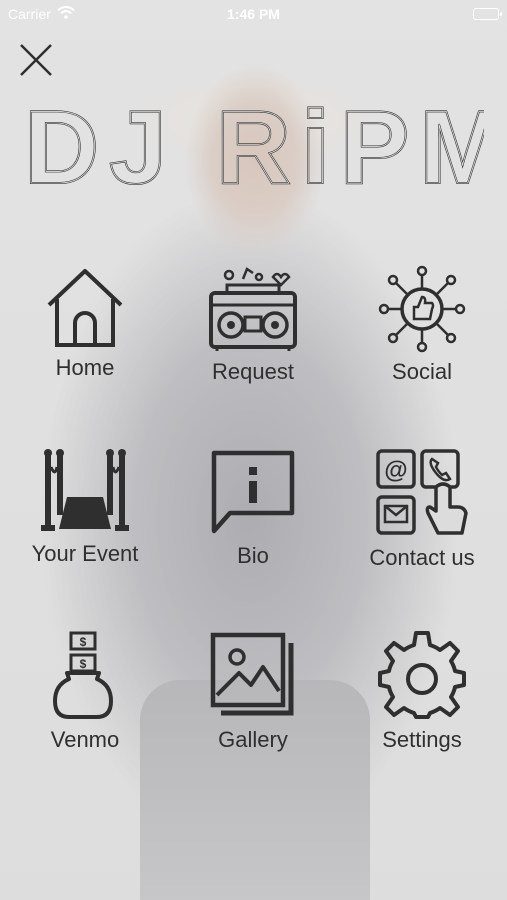  What do you see at coordinates (253, 371) in the screenshot?
I see `menu-label-request: Request` at bounding box center [253, 371].